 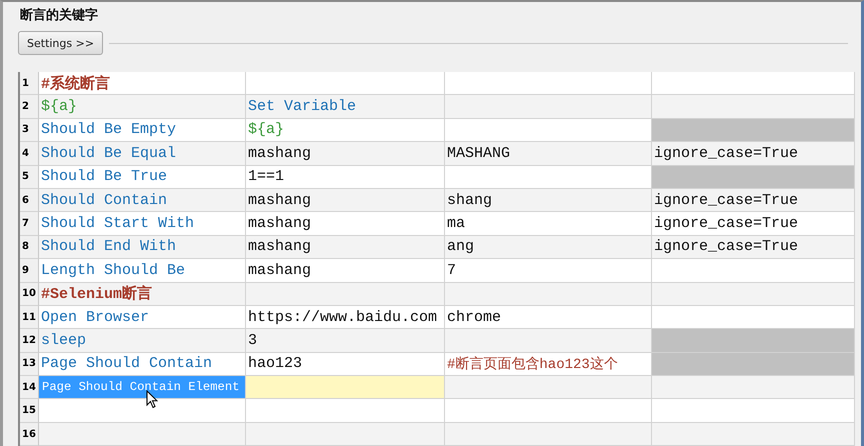 What do you see at coordinates (345, 364) in the screenshot?
I see `table-cell: hao123` at bounding box center [345, 364].